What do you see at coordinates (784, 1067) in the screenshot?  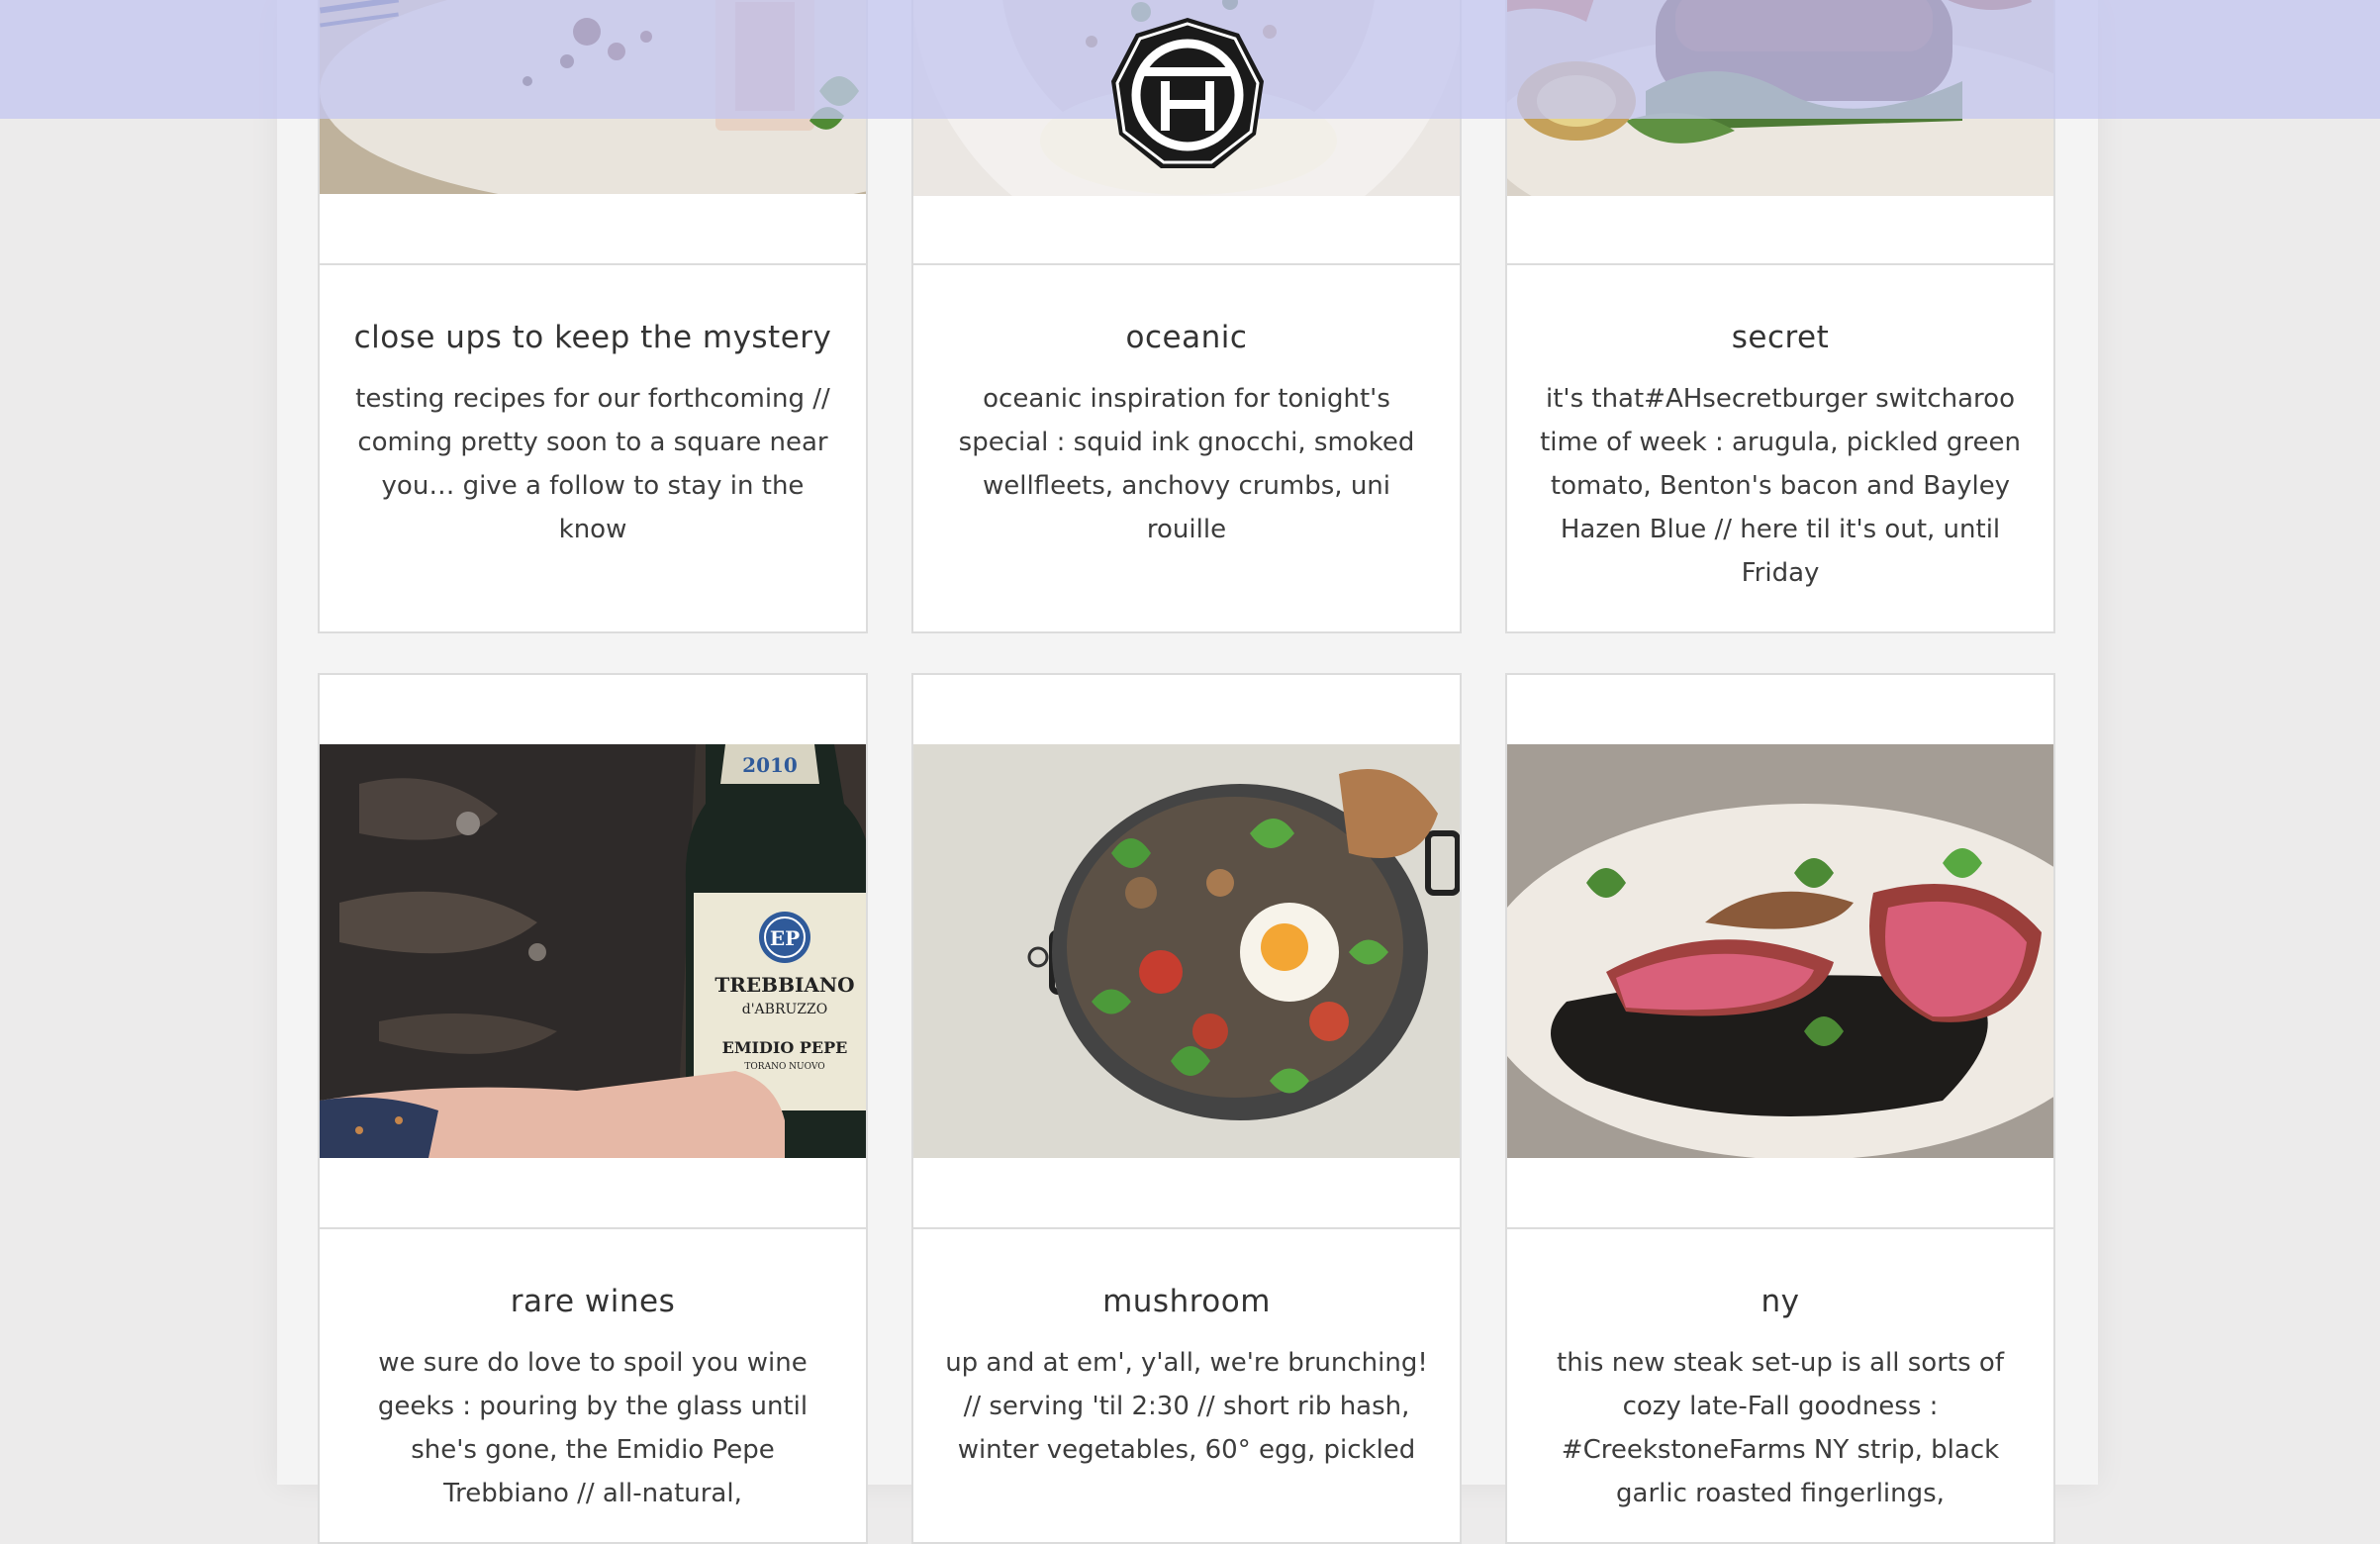 I see `bottle-town: TORANO NUOVO` at bounding box center [784, 1067].